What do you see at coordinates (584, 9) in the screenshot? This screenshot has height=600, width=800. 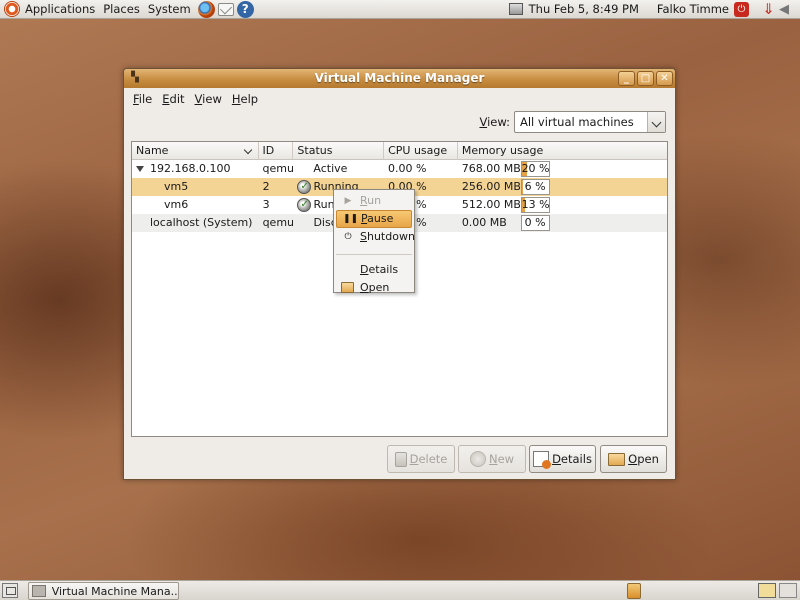 I see `clock: Thu Feb 5, 8:49 PM` at bounding box center [584, 9].